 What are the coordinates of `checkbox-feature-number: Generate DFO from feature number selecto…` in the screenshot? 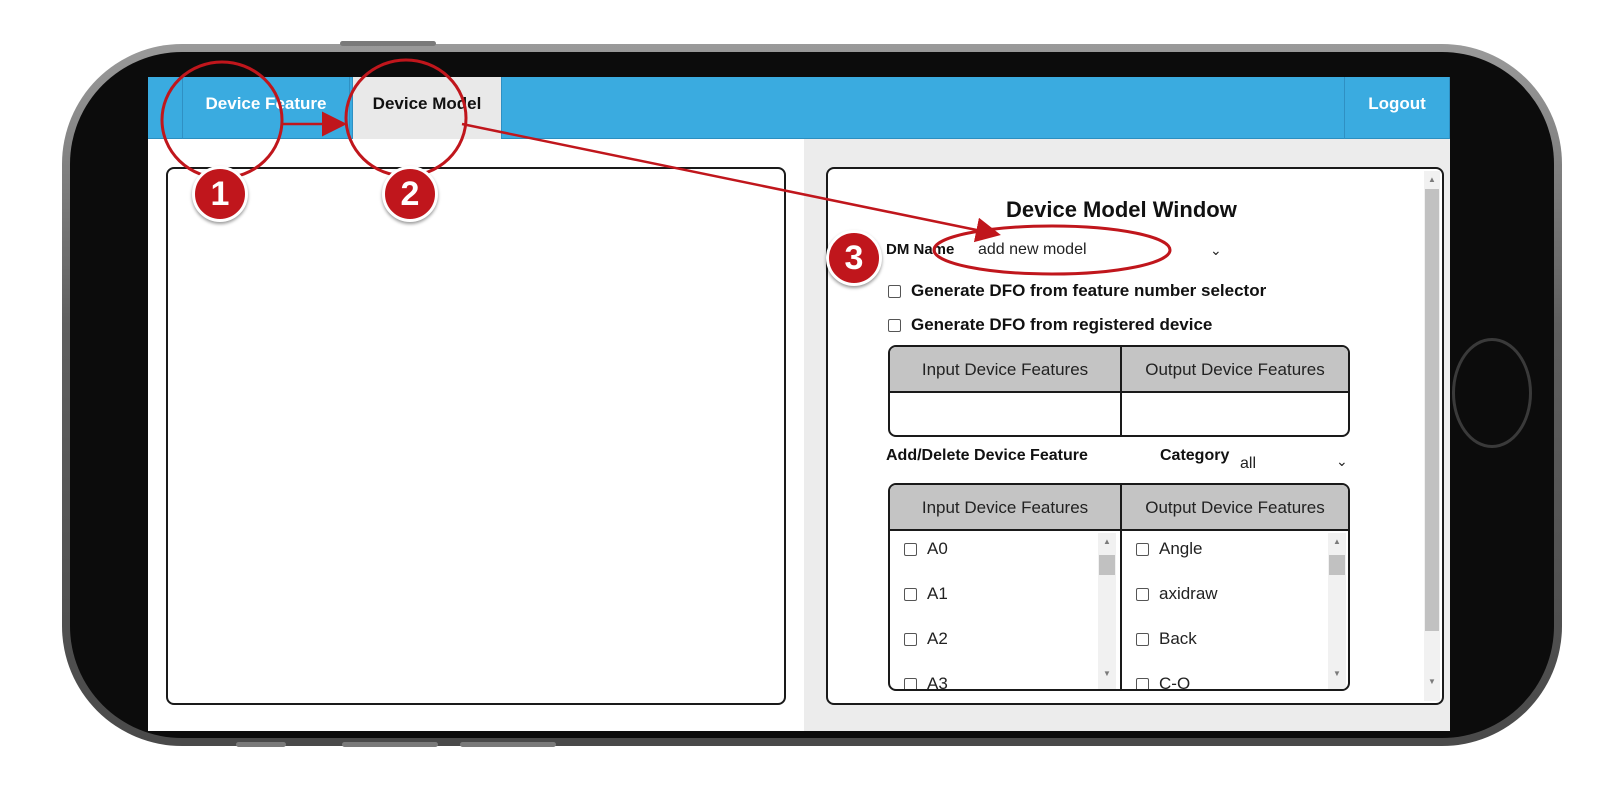 It's located at (1077, 291).